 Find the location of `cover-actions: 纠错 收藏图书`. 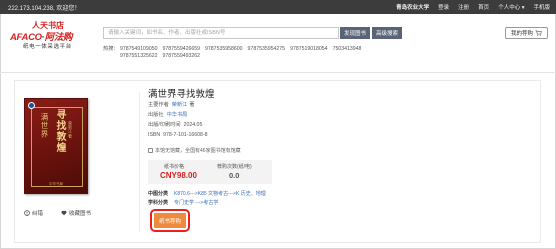

cover-actions: 纠错 收藏图书 is located at coordinates (74, 213).